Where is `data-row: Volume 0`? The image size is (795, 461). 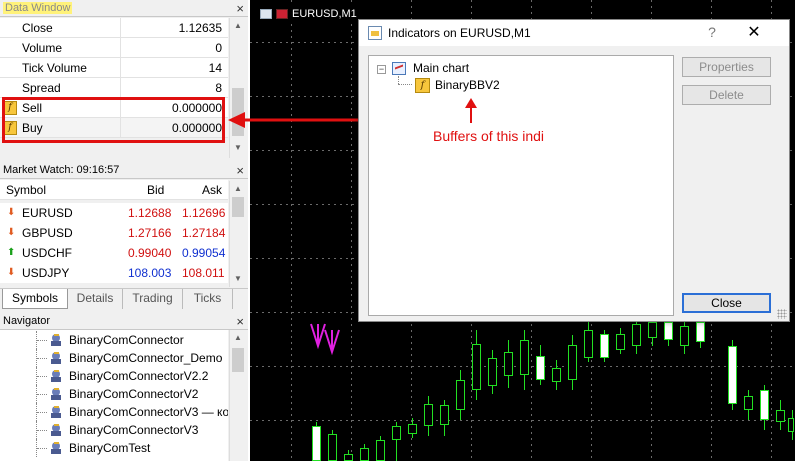 data-row: Volume 0 is located at coordinates (114, 48).